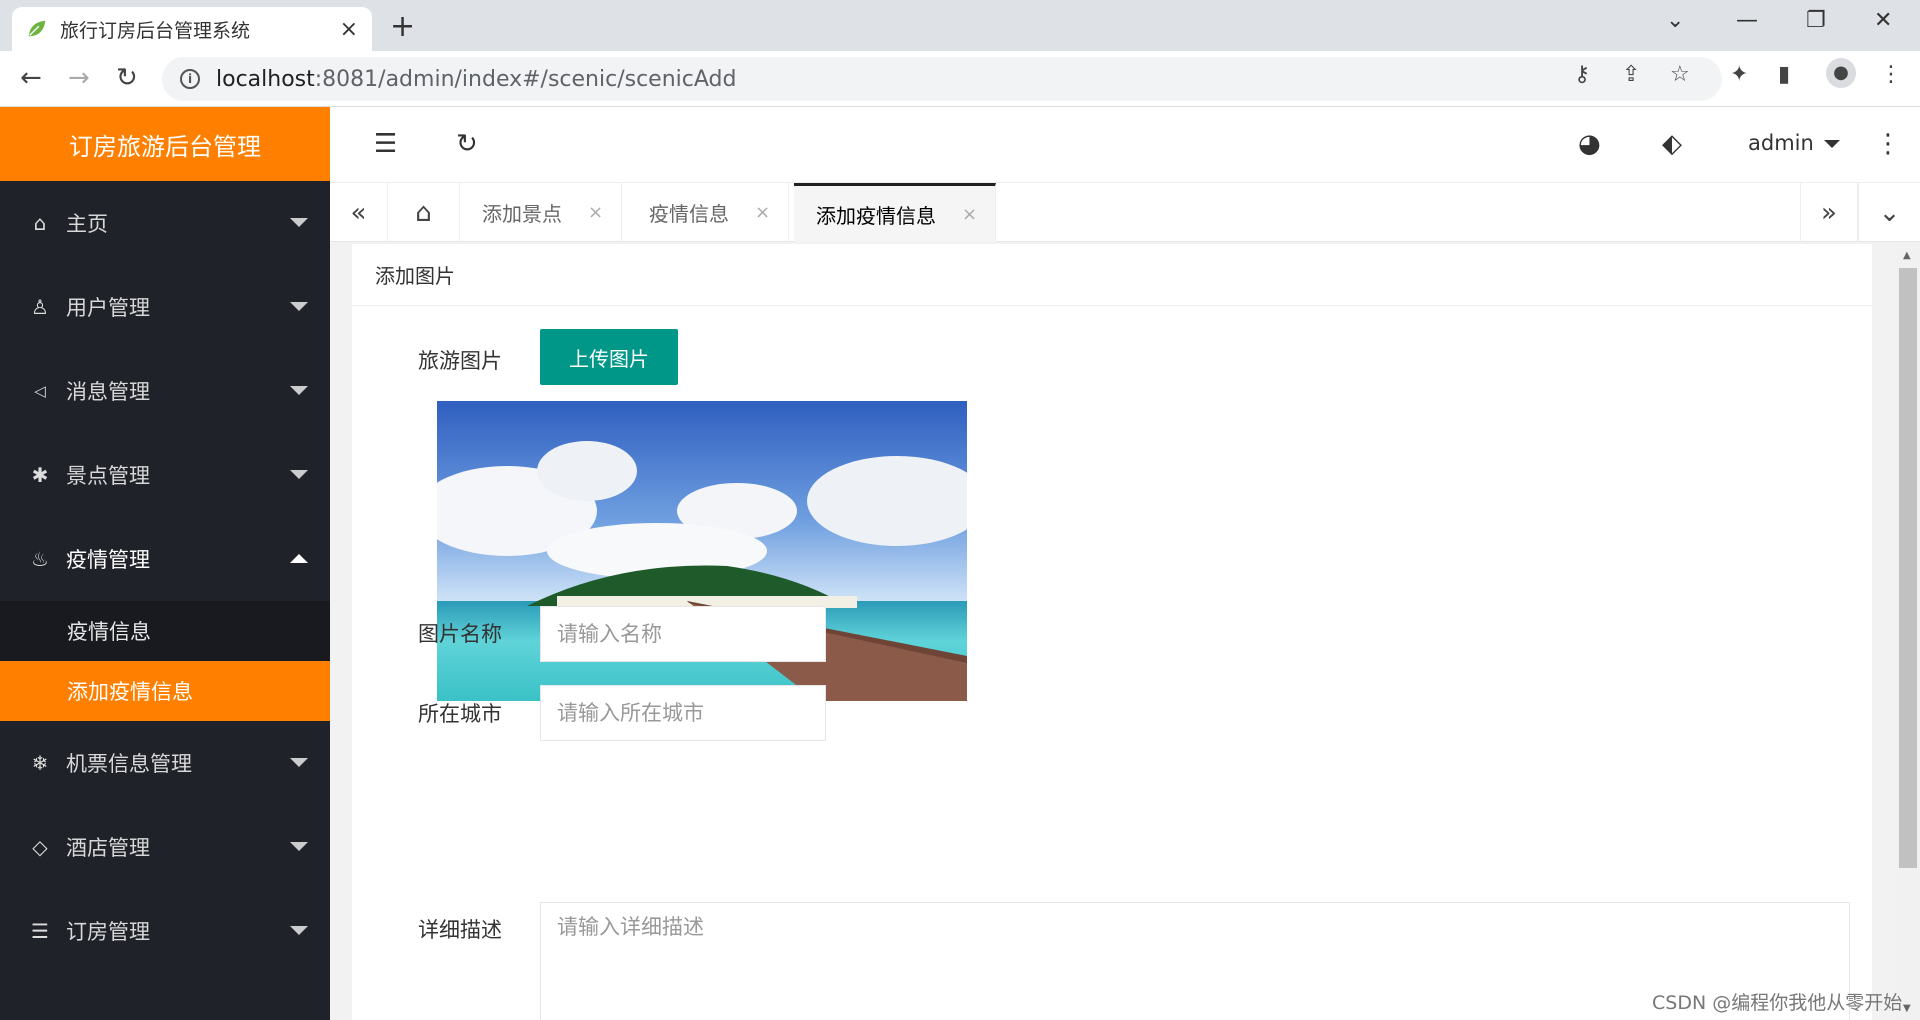 This screenshot has width=1920, height=1020. I want to click on scroll-down-icon: ▼, so click(1907, 1008).